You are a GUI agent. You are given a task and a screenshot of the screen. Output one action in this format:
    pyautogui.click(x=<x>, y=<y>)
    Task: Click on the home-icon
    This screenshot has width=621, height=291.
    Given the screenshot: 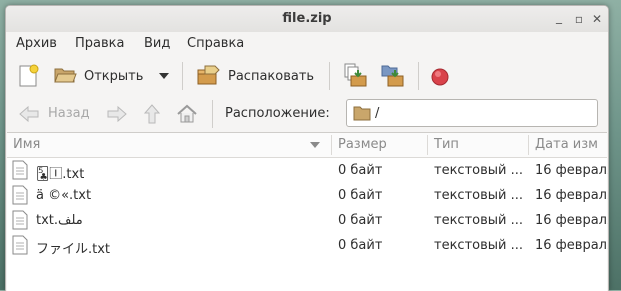 What is the action you would take?
    pyautogui.click(x=187, y=114)
    